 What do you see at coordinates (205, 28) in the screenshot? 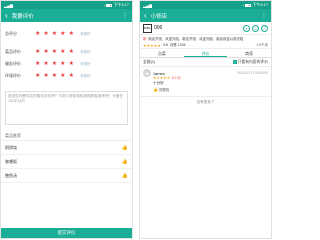
I see `shop-header: KFC 006 ⌕ ☺ ⤴` at bounding box center [205, 28].